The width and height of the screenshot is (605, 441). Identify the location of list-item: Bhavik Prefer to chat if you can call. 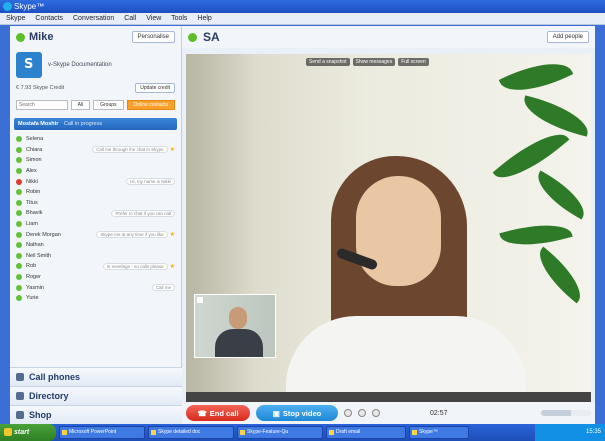
(95, 213).